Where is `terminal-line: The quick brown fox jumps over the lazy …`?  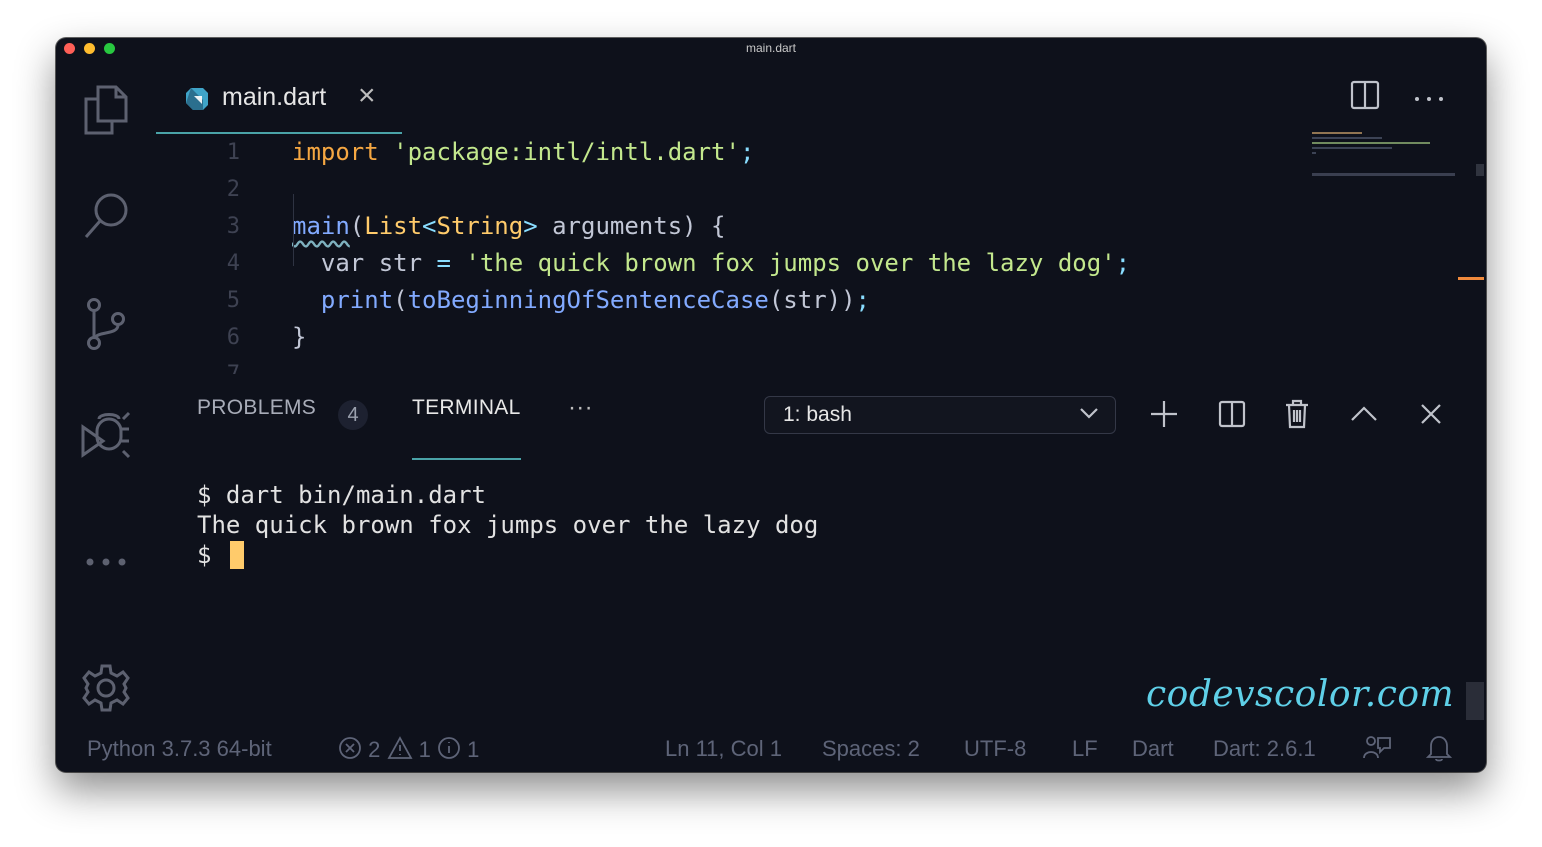
terminal-line: The quick brown fox jumps over the lazy … is located at coordinates (508, 525).